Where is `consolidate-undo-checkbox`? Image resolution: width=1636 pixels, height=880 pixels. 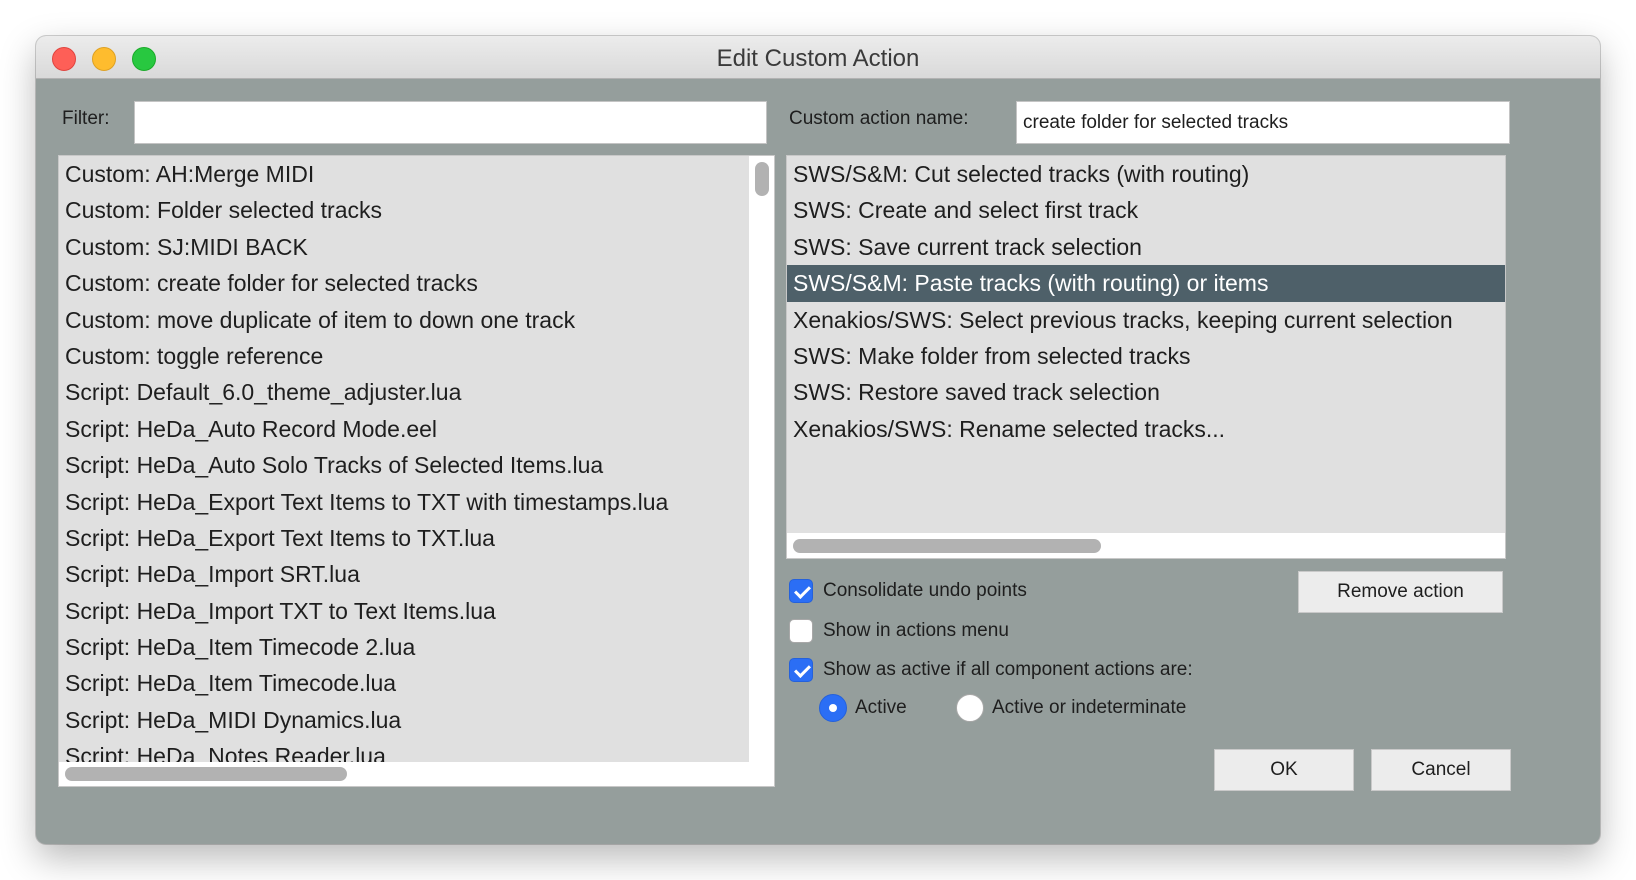 consolidate-undo-checkbox is located at coordinates (801, 591).